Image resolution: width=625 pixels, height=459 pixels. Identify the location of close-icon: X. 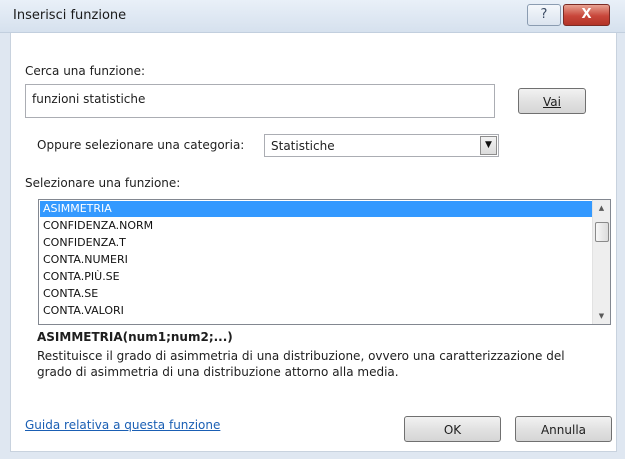
(586, 14).